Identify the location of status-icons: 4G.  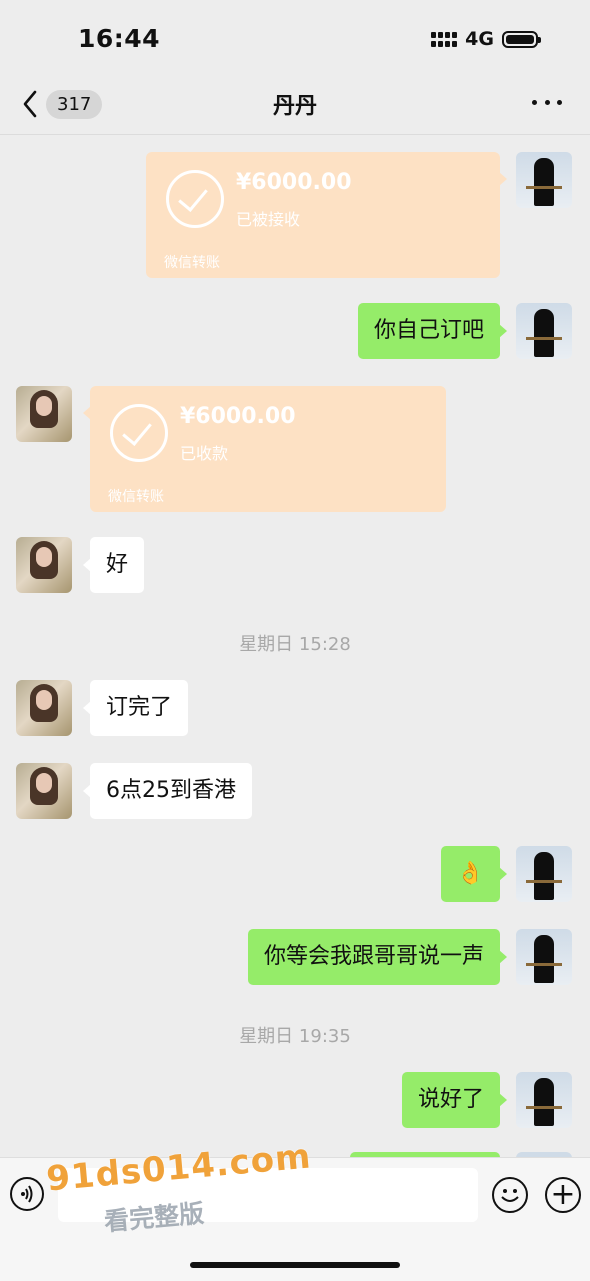
(486, 39).